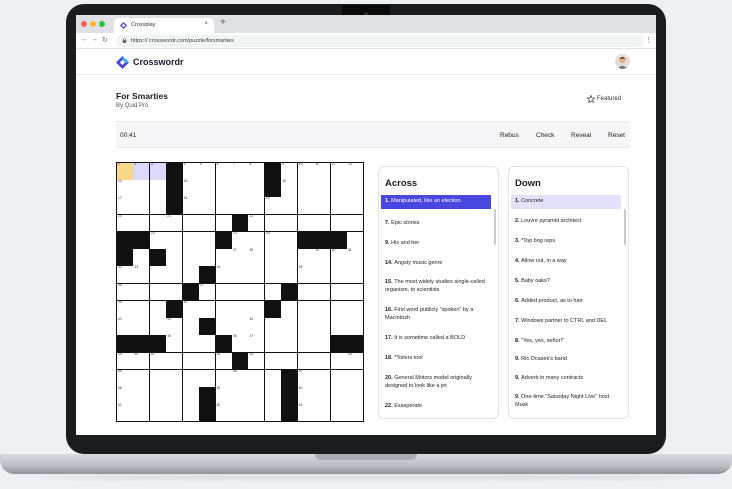 This screenshot has height=489, width=732. What do you see at coordinates (509, 135) in the screenshot?
I see `rebus-button: Rebus` at bounding box center [509, 135].